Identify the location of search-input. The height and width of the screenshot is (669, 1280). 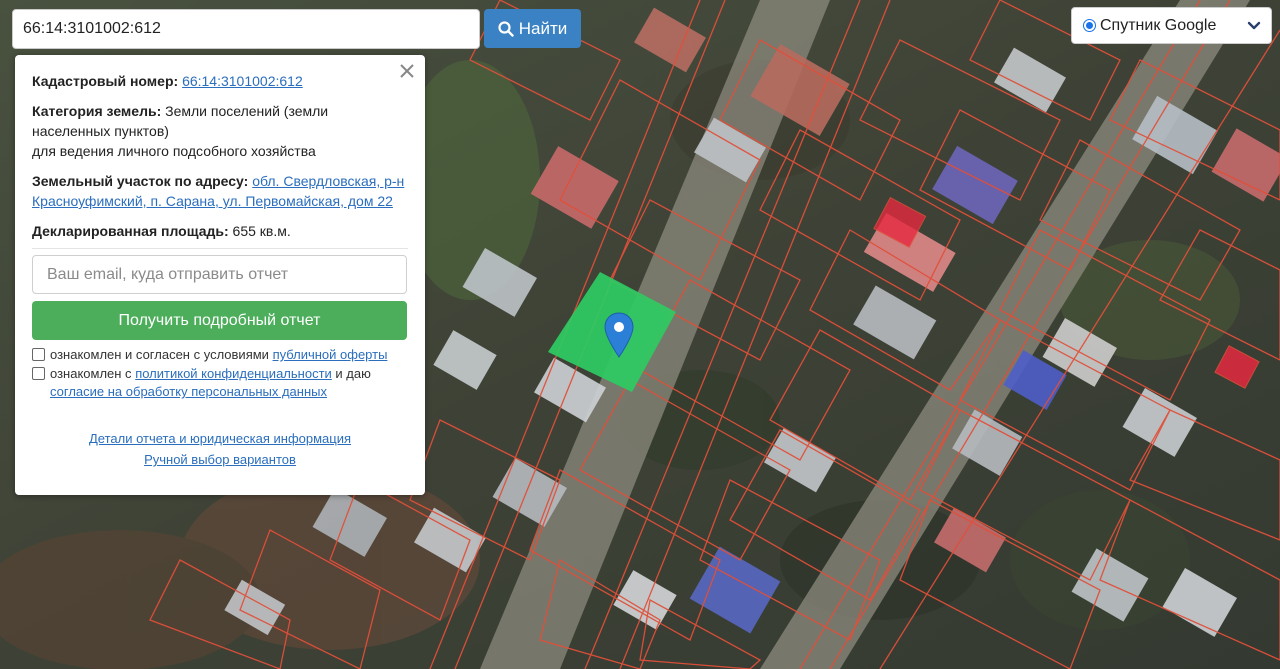
(246, 29).